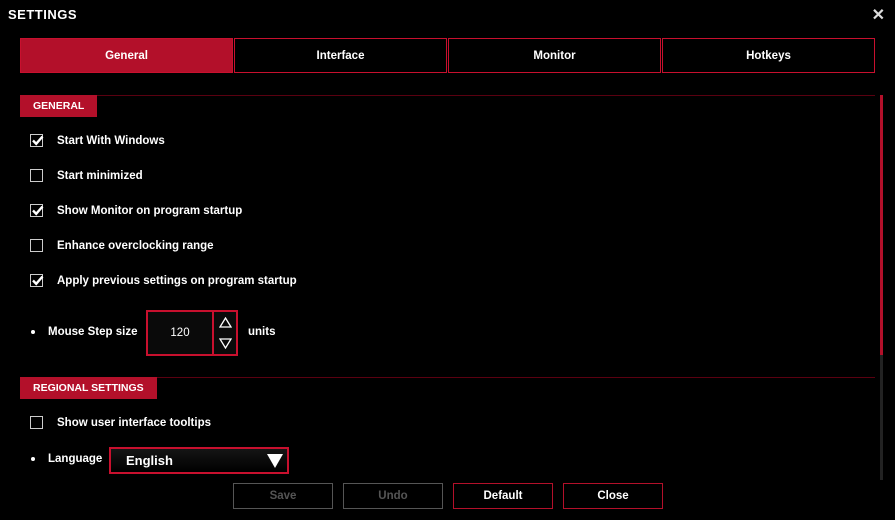 Image resolution: width=895 pixels, height=520 pixels. What do you see at coordinates (59, 106) in the screenshot?
I see `section-title-general: GENERAL` at bounding box center [59, 106].